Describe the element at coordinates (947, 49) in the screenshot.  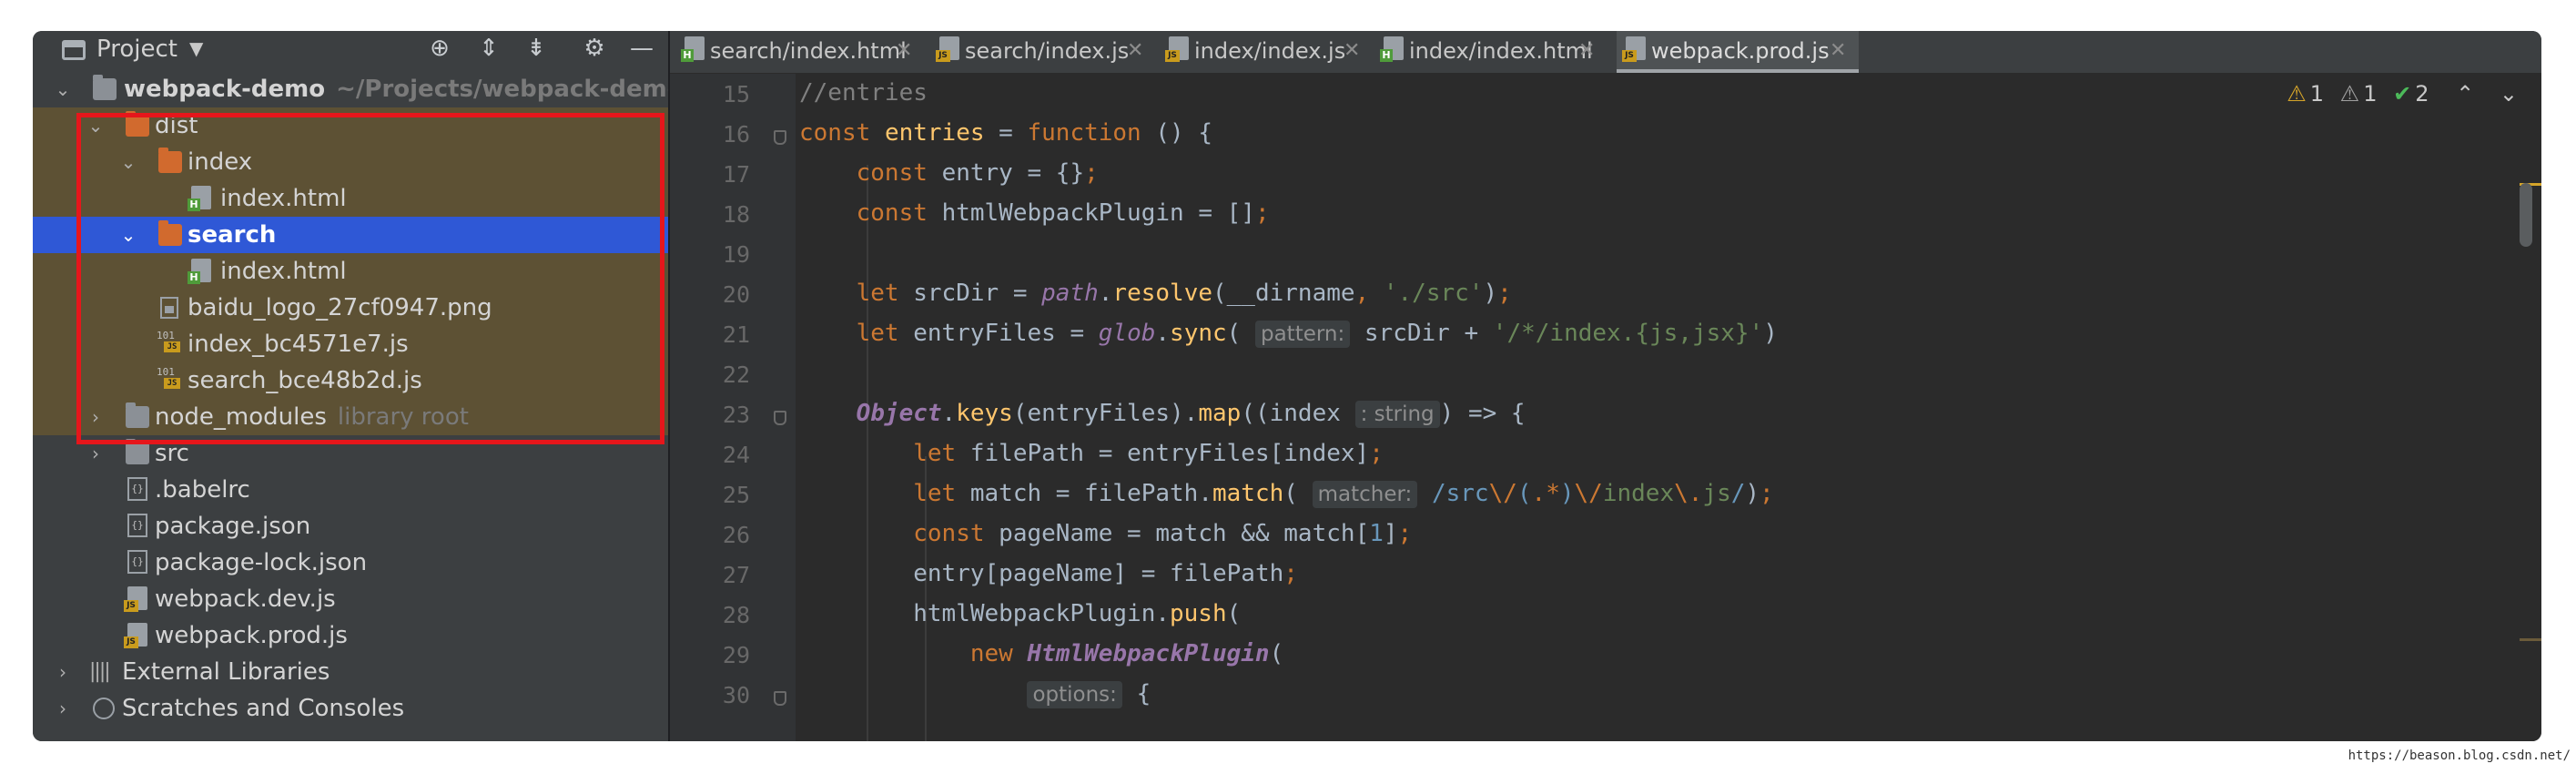
I see `js-file-icon` at that location.